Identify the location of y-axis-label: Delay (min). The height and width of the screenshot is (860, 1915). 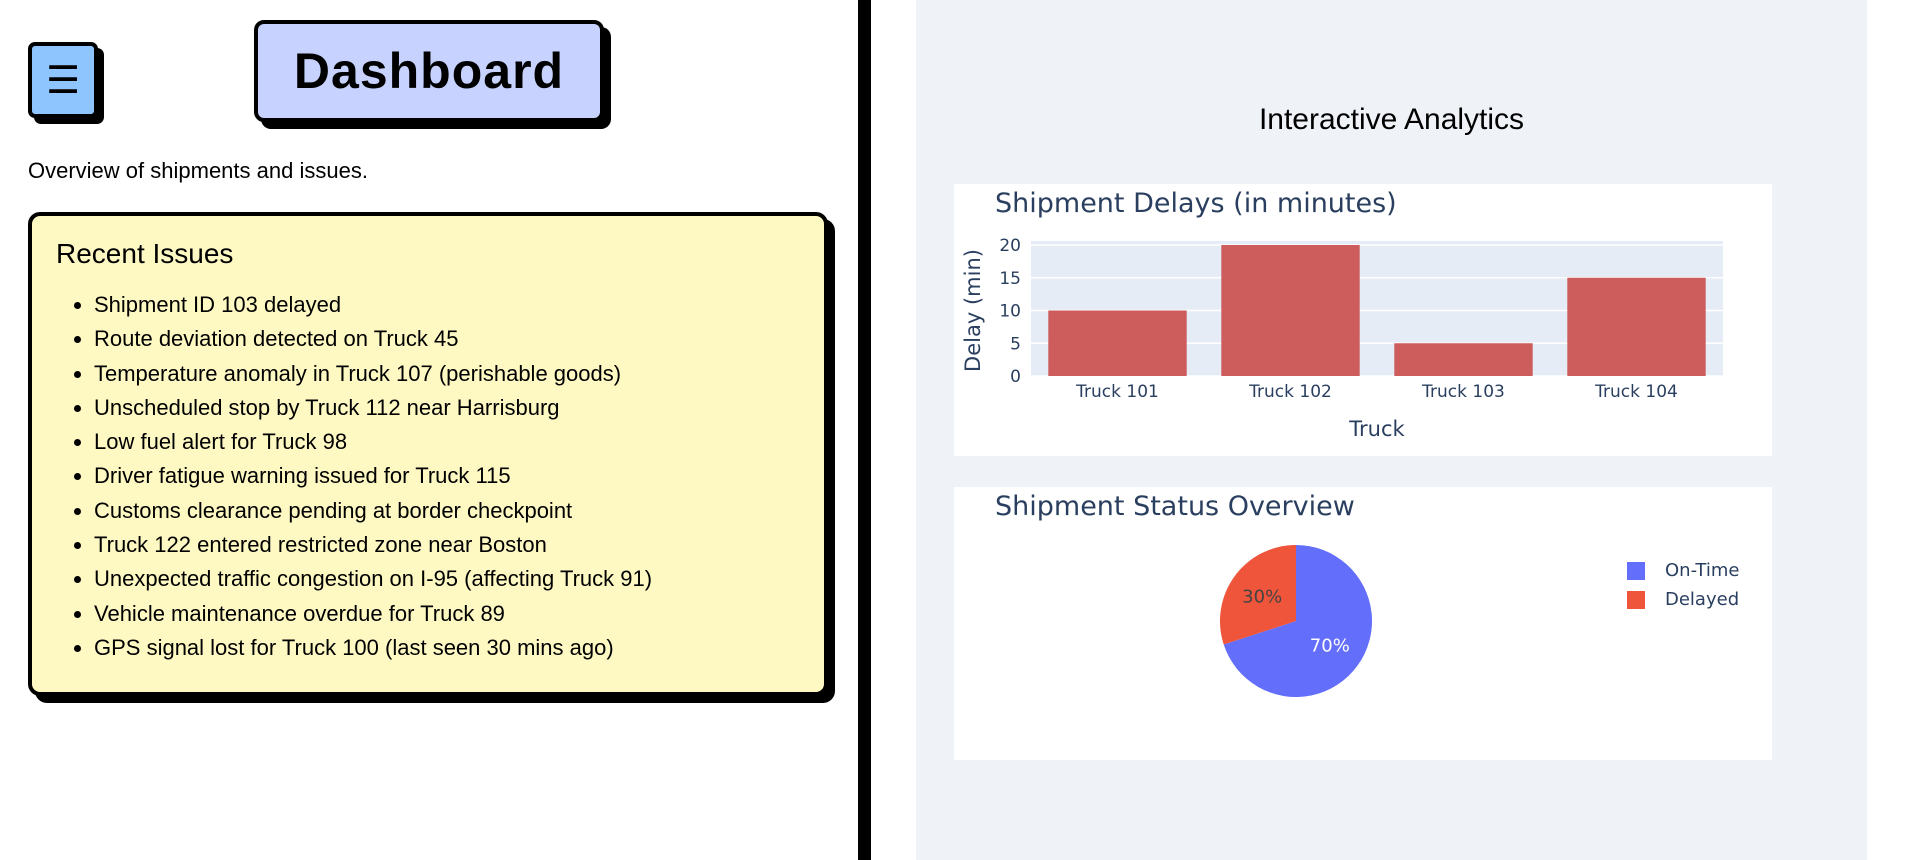
(973, 310).